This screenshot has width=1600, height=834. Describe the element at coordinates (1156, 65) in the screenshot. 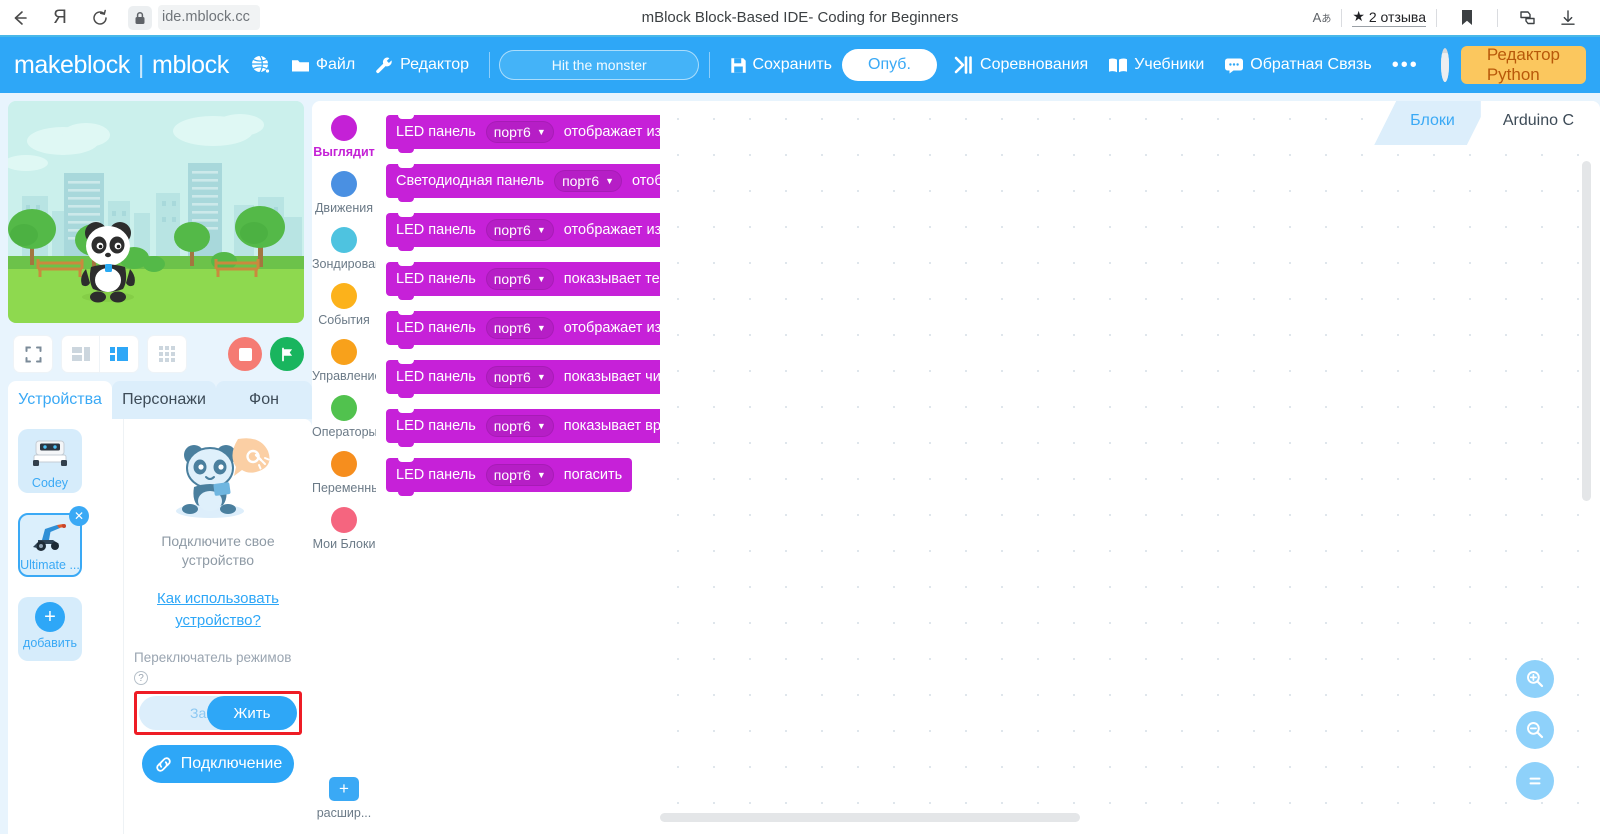

I see `menu-tutorials: Учебники` at that location.